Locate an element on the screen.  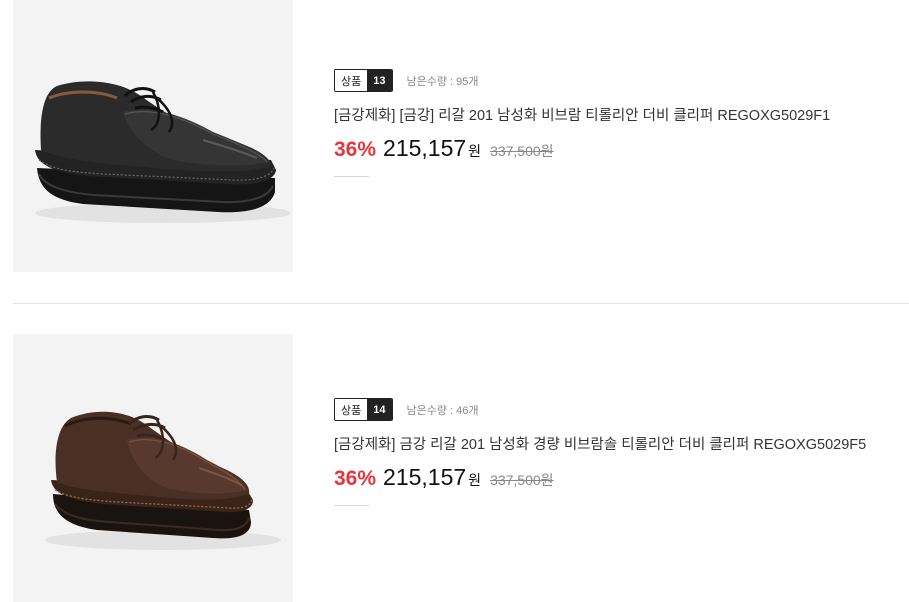
stock-remaining: 남은수량 : 95개 is located at coordinates (443, 81).